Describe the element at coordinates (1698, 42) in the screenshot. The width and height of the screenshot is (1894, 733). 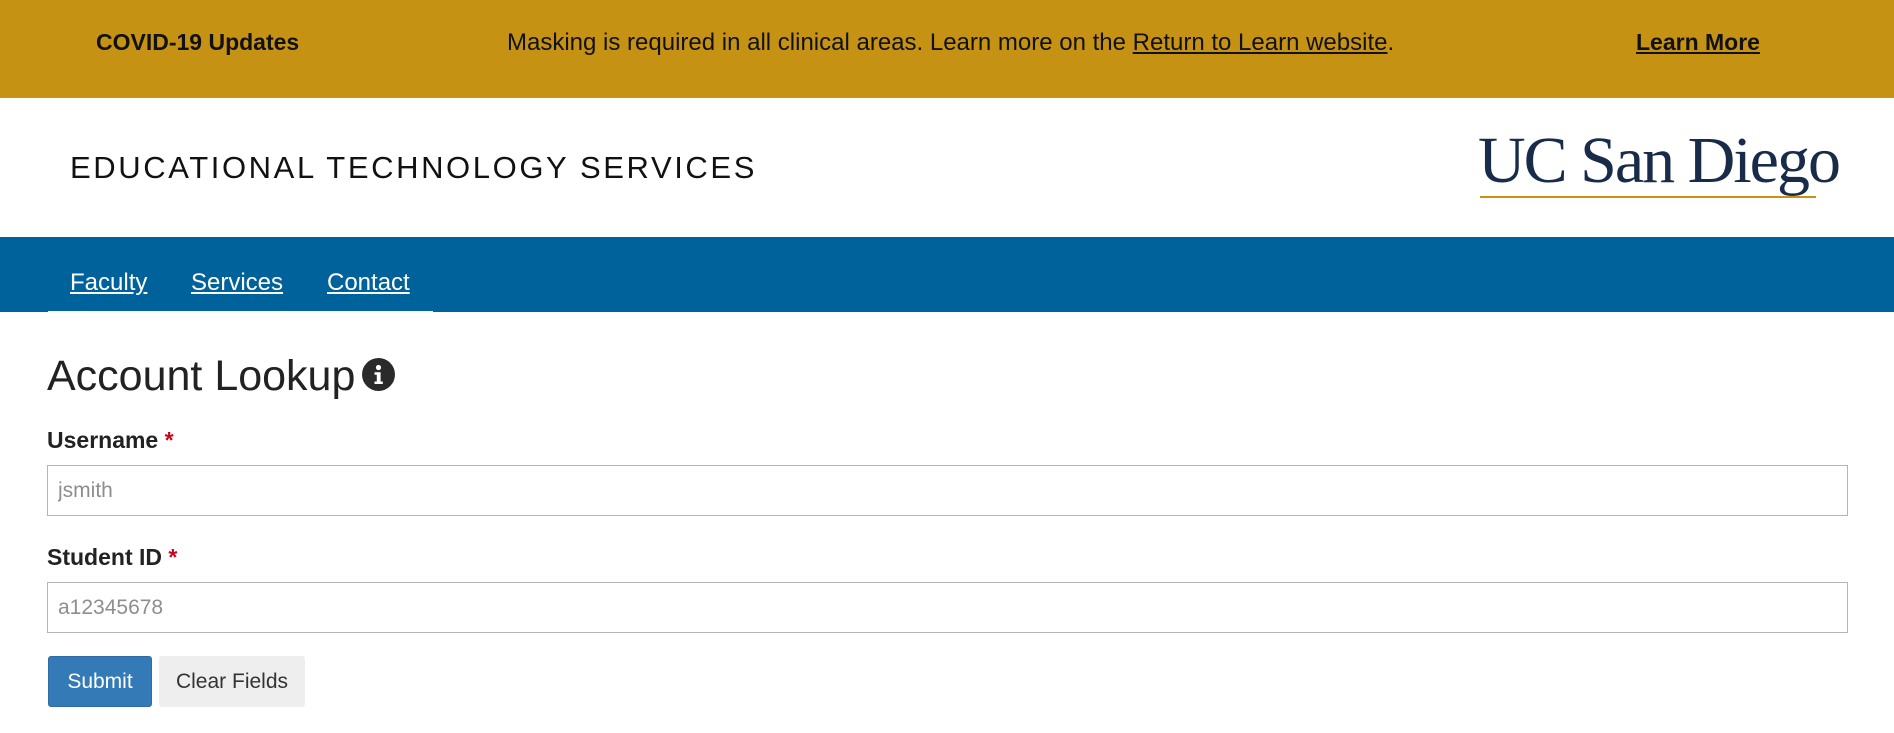
I see `learn-more-link: Learn More` at that location.